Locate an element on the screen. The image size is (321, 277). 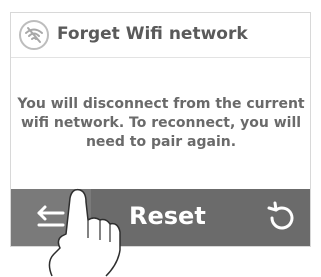
back-button is located at coordinates (51, 217).